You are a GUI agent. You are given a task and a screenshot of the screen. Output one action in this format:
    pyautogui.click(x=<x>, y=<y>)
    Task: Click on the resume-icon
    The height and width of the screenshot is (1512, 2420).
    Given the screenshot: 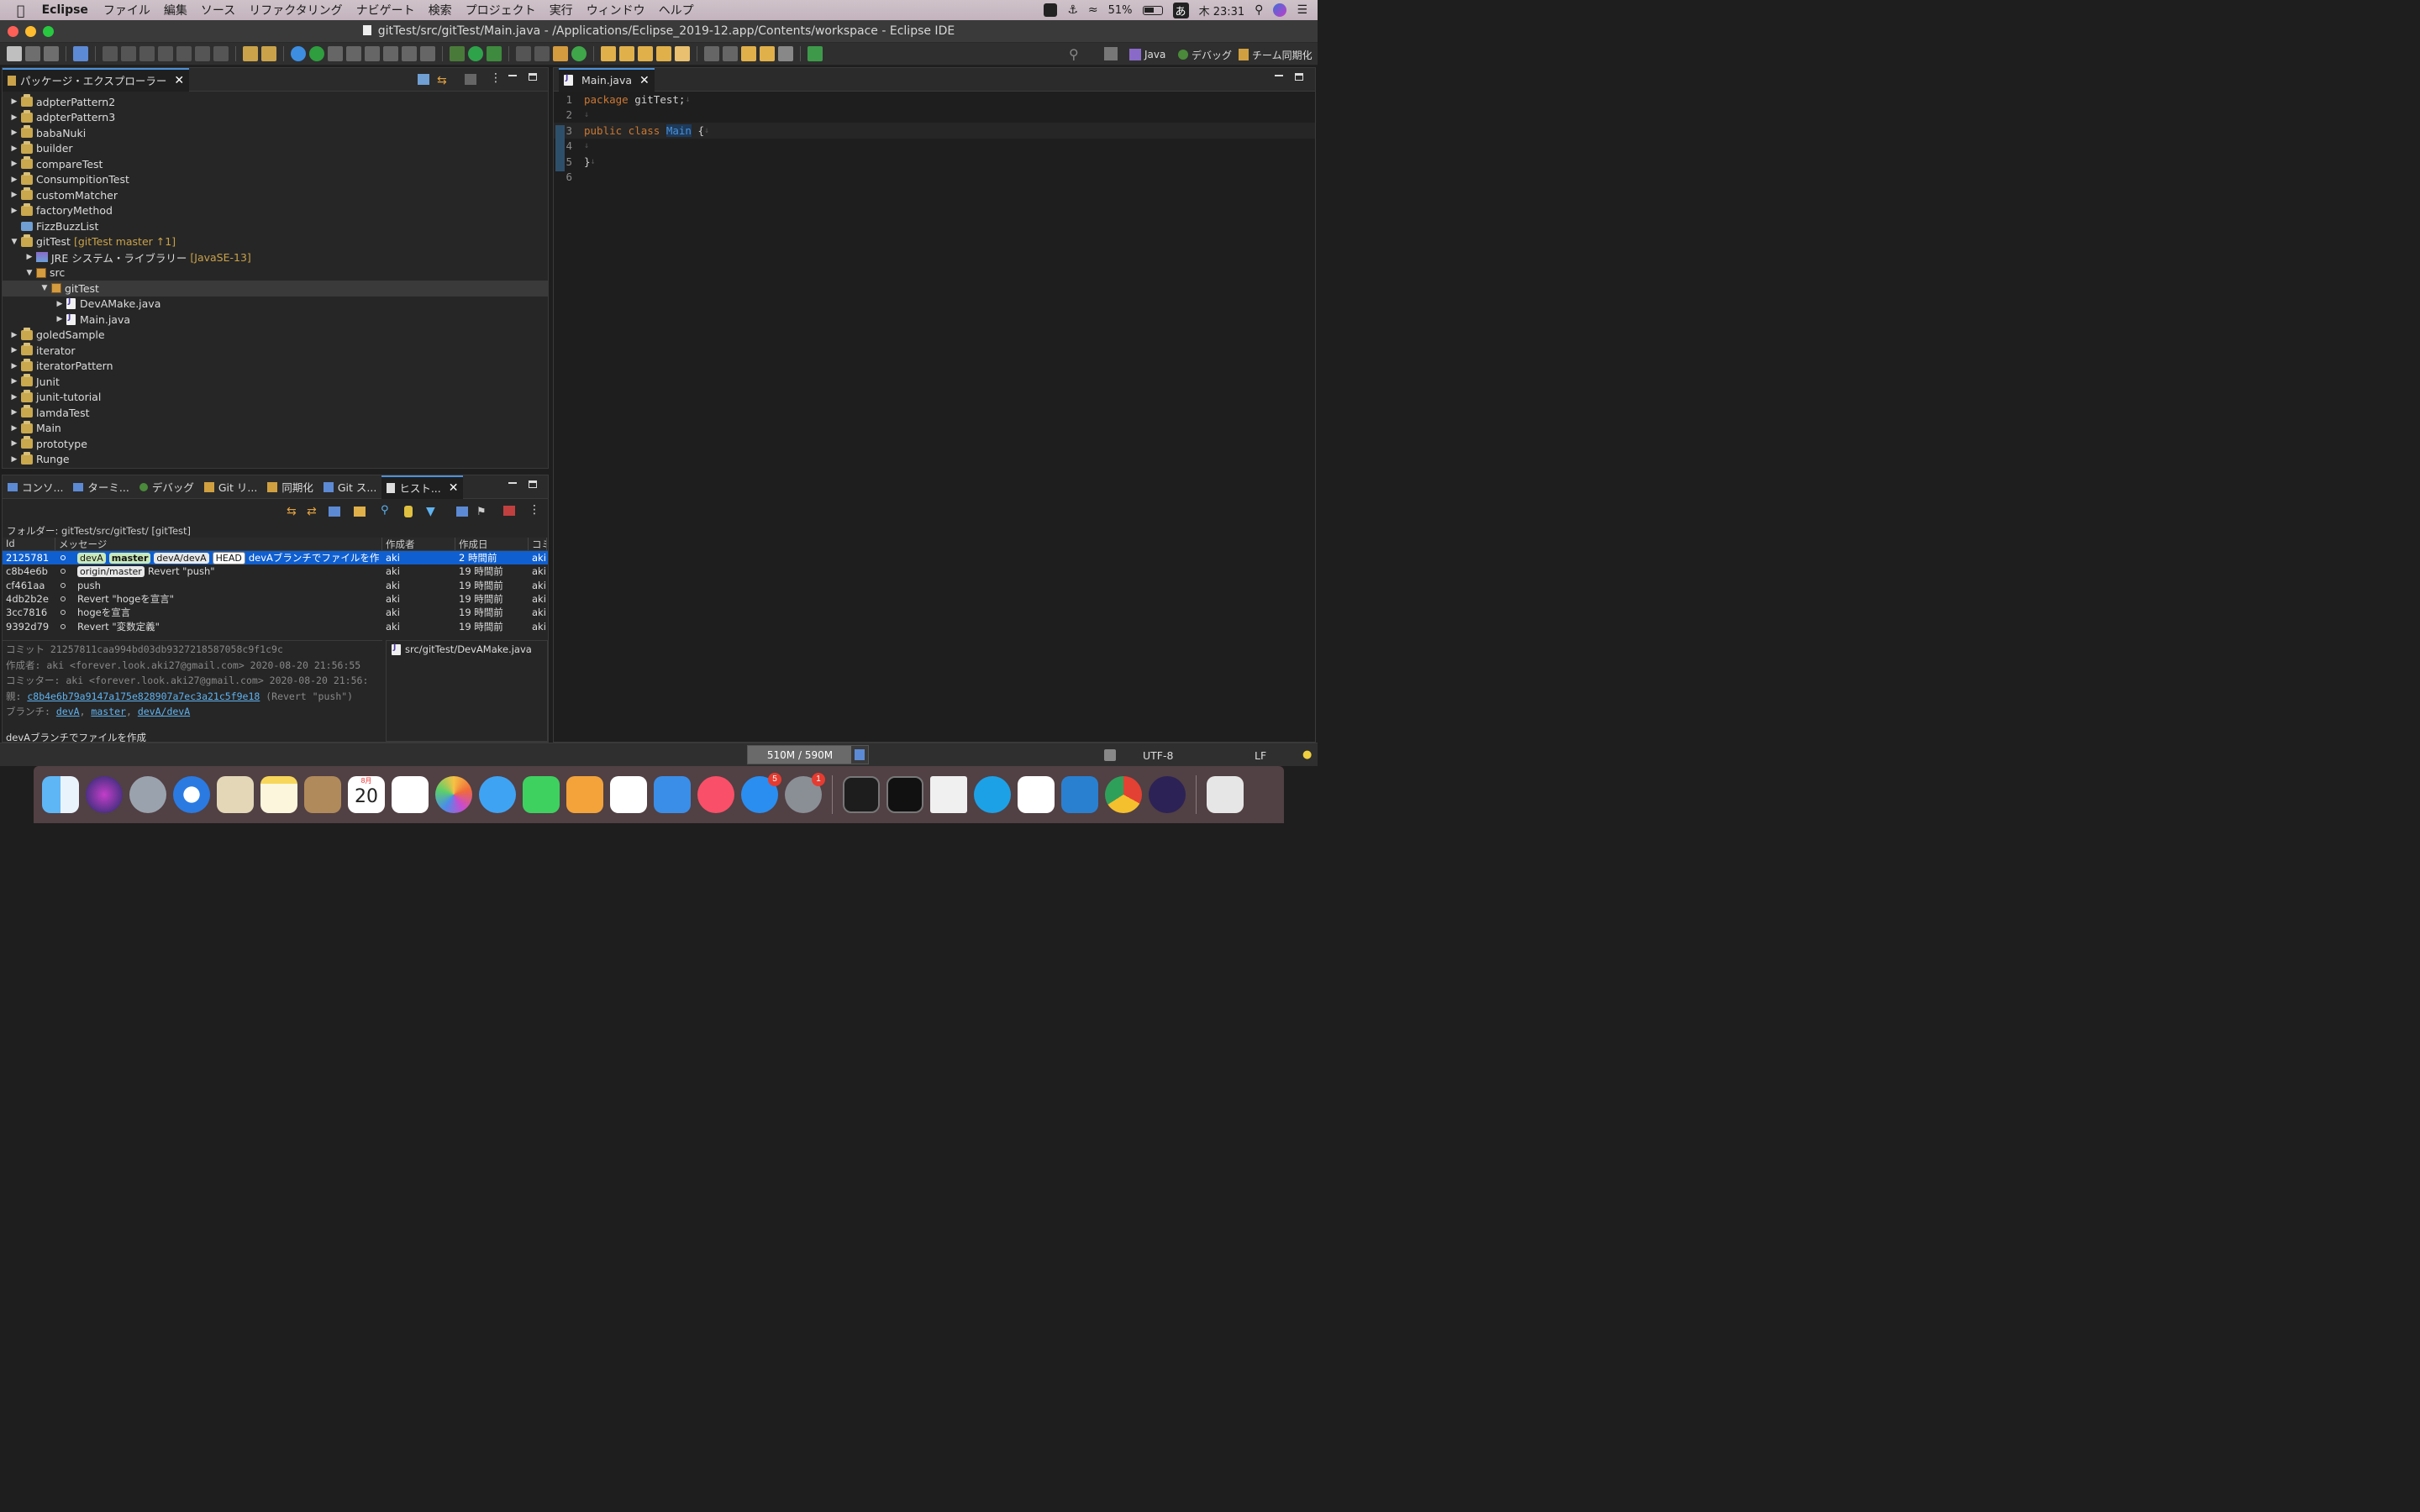 What is the action you would take?
    pyautogui.click(x=110, y=53)
    